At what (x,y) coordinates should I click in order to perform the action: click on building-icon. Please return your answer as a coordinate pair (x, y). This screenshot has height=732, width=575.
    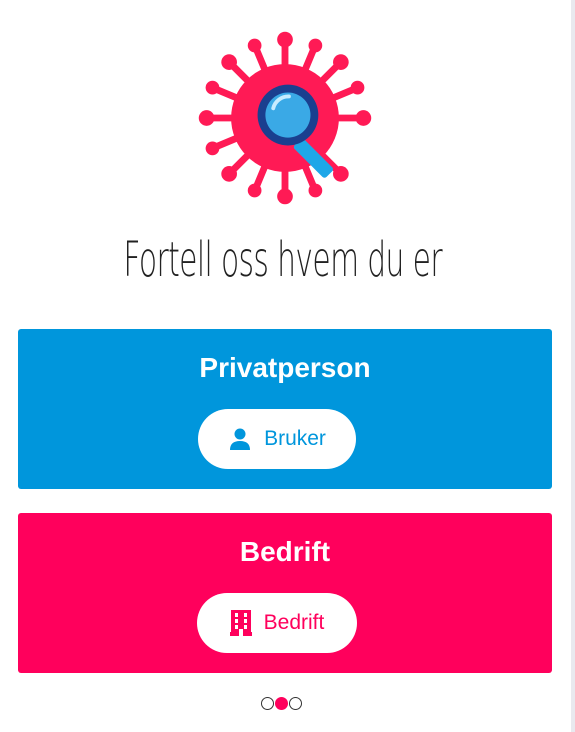
    Looking at the image, I should click on (240, 623).